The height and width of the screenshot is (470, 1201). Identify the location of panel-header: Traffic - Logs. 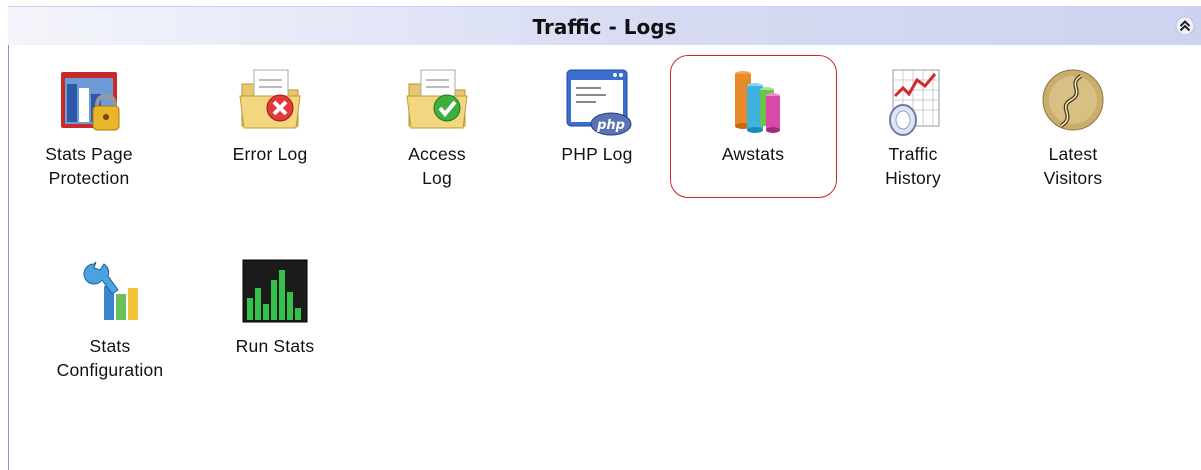
(604, 25).